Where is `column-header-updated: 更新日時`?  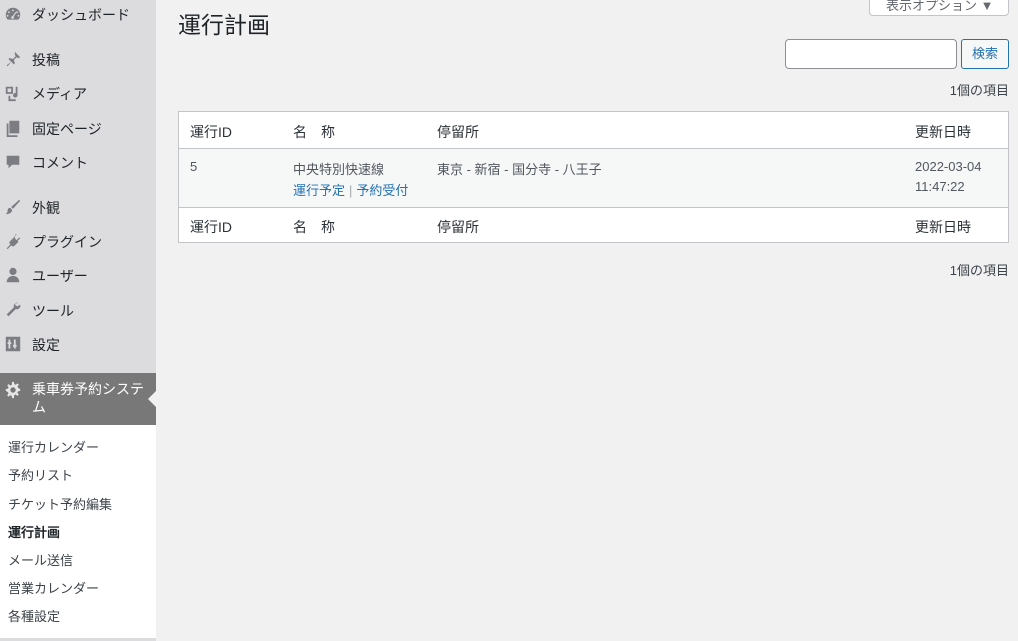
column-header-updated: 更新日時 is located at coordinates (943, 132).